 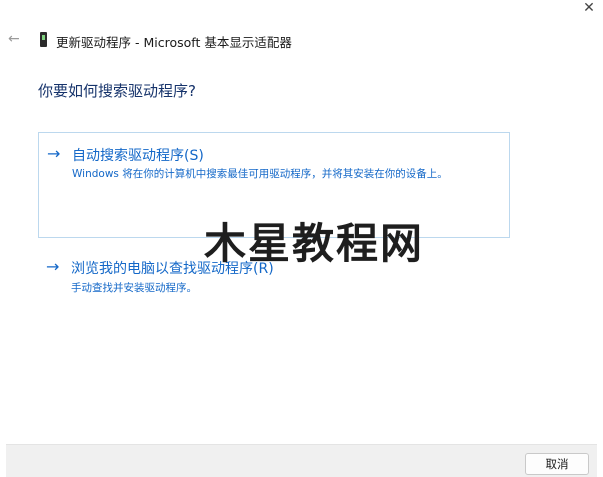 I want to click on page-title: 你要如何搜索驱动程序?, so click(x=117, y=91).